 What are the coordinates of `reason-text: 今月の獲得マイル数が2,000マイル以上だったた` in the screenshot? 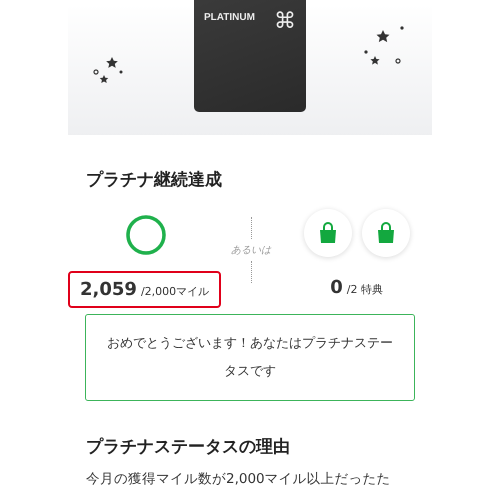 It's located at (239, 479).